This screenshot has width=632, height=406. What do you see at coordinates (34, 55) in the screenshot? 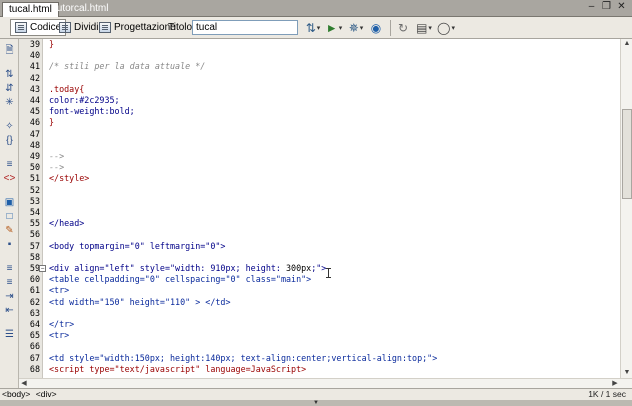
I see `line-number: 40` at bounding box center [34, 55].